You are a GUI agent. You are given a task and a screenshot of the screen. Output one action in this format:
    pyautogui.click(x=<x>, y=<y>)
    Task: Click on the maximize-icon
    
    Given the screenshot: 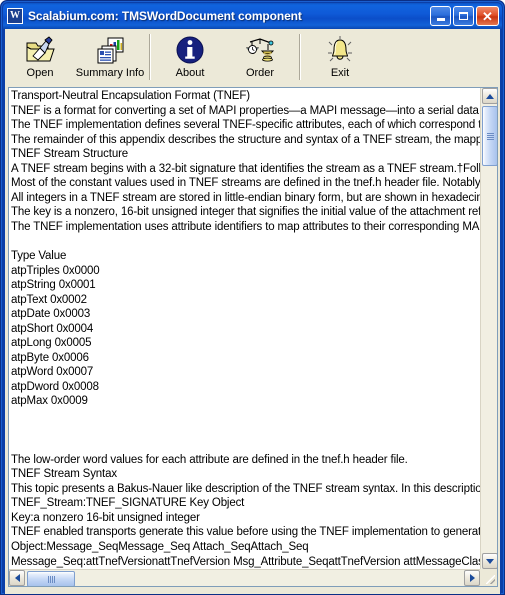 What is the action you would take?
    pyautogui.click(x=463, y=16)
    